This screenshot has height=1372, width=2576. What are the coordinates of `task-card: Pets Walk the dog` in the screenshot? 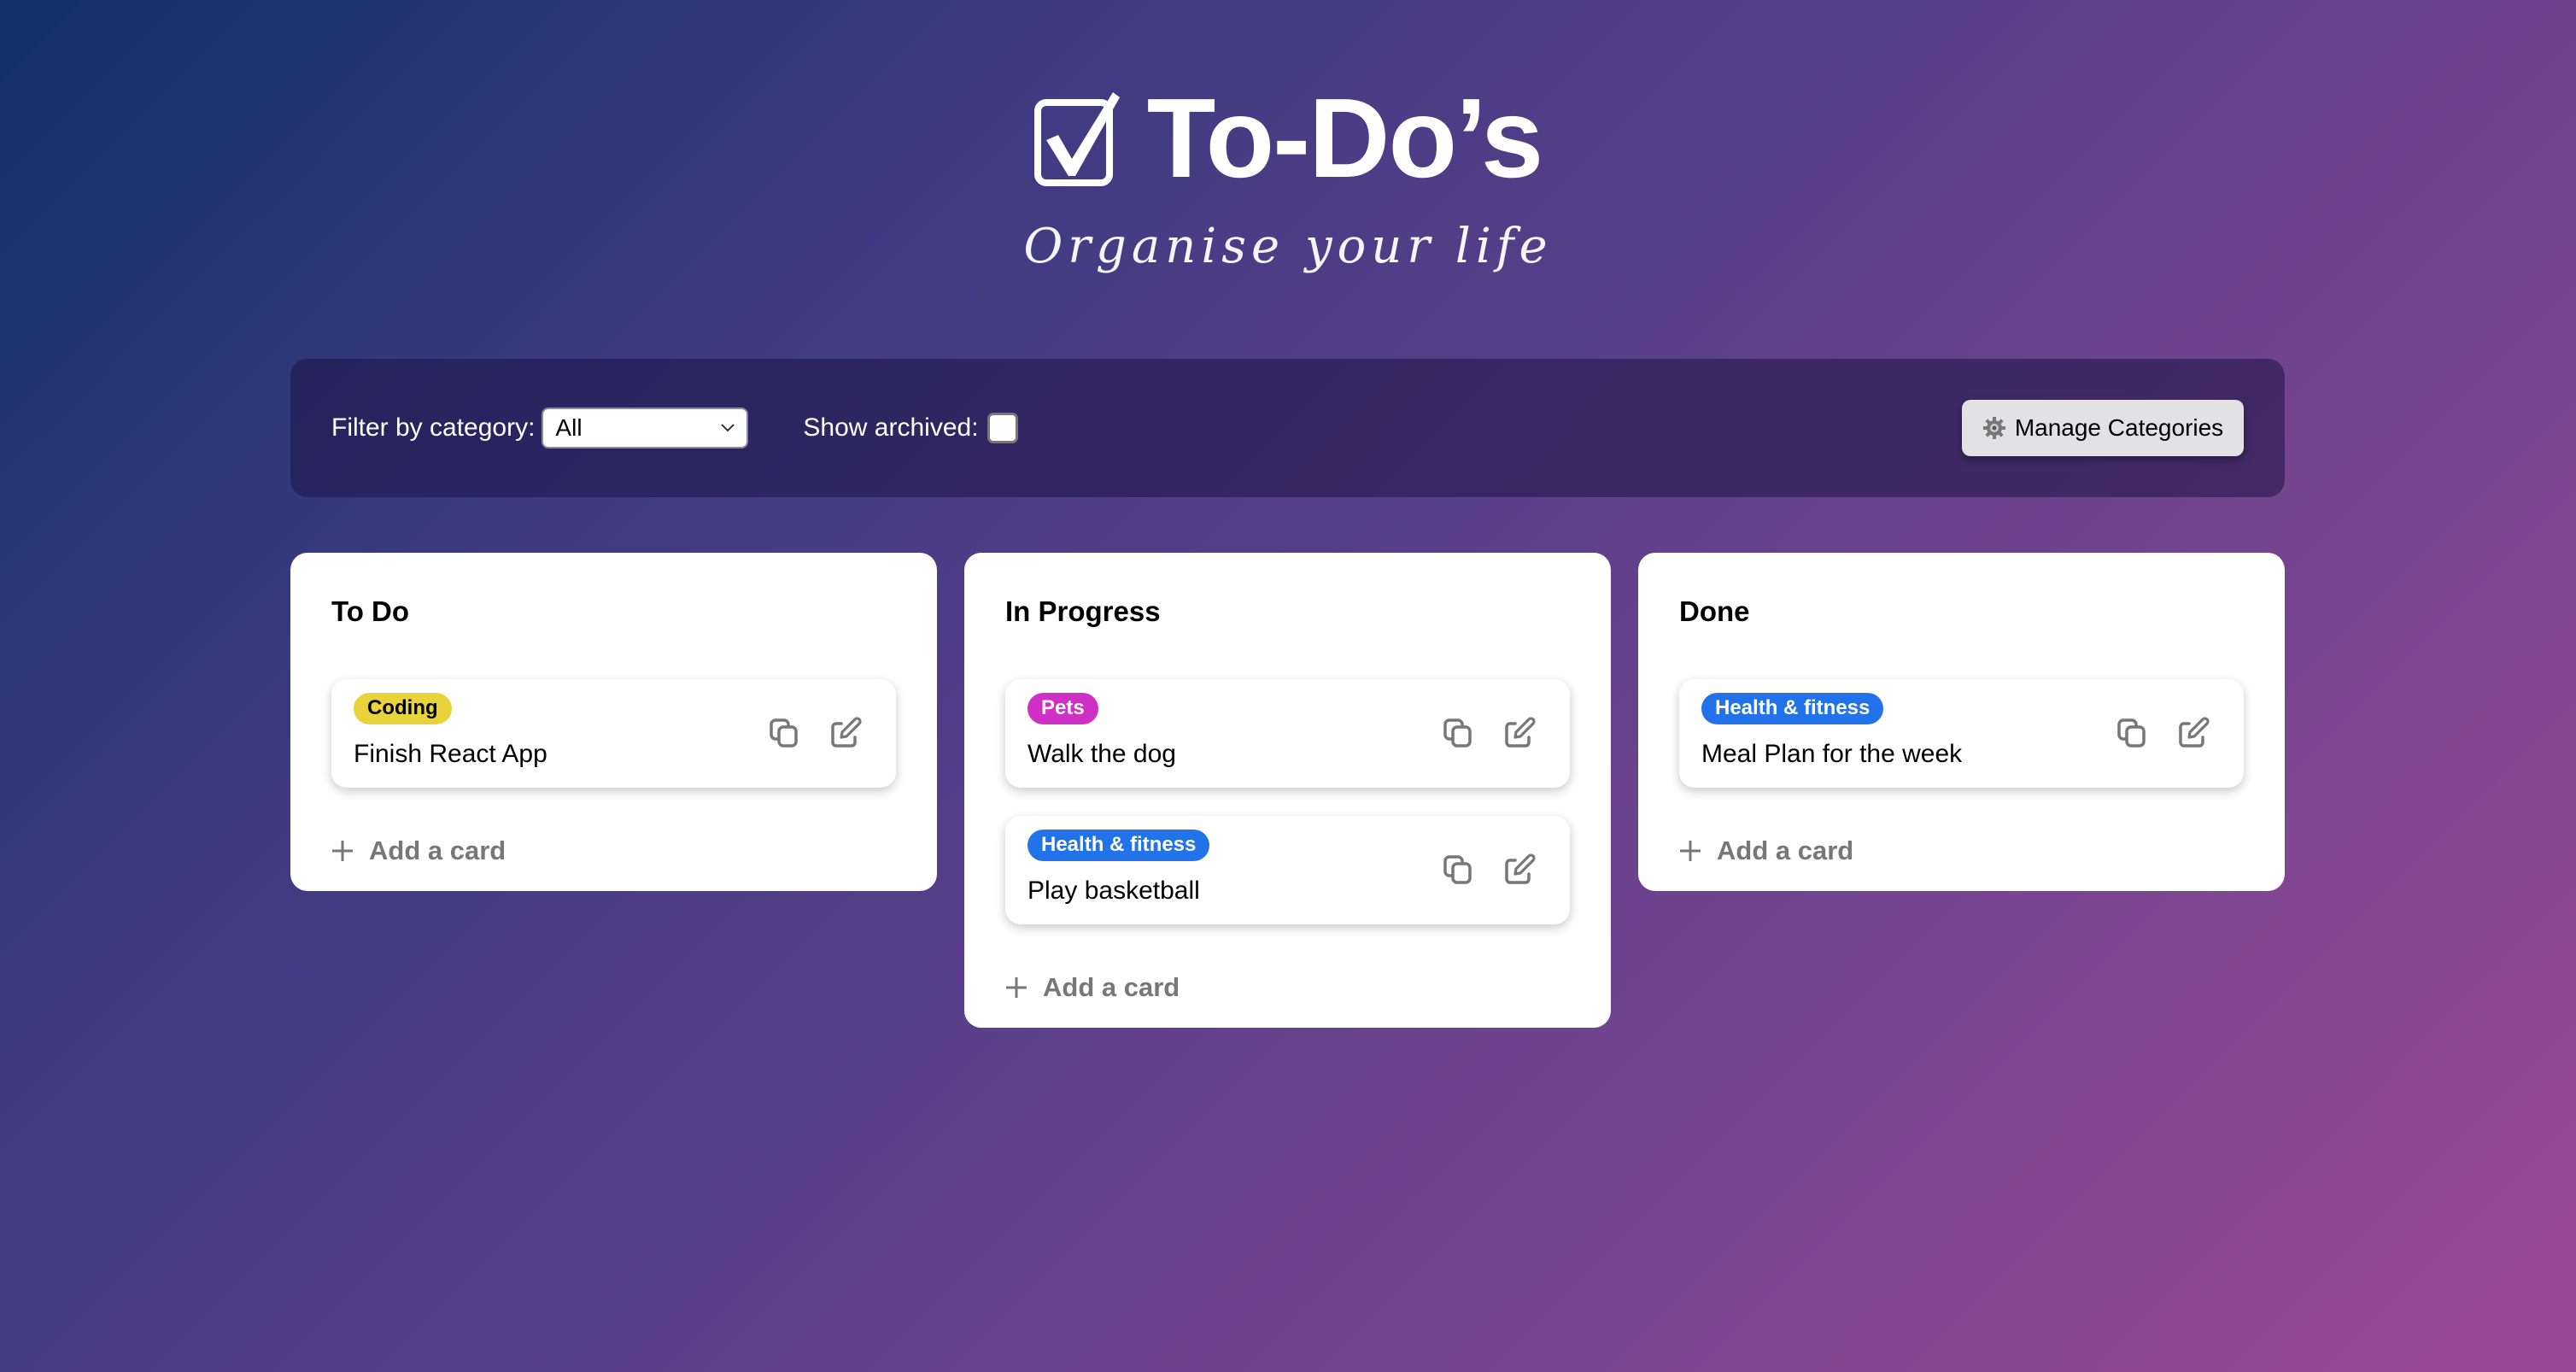 It's located at (1287, 733).